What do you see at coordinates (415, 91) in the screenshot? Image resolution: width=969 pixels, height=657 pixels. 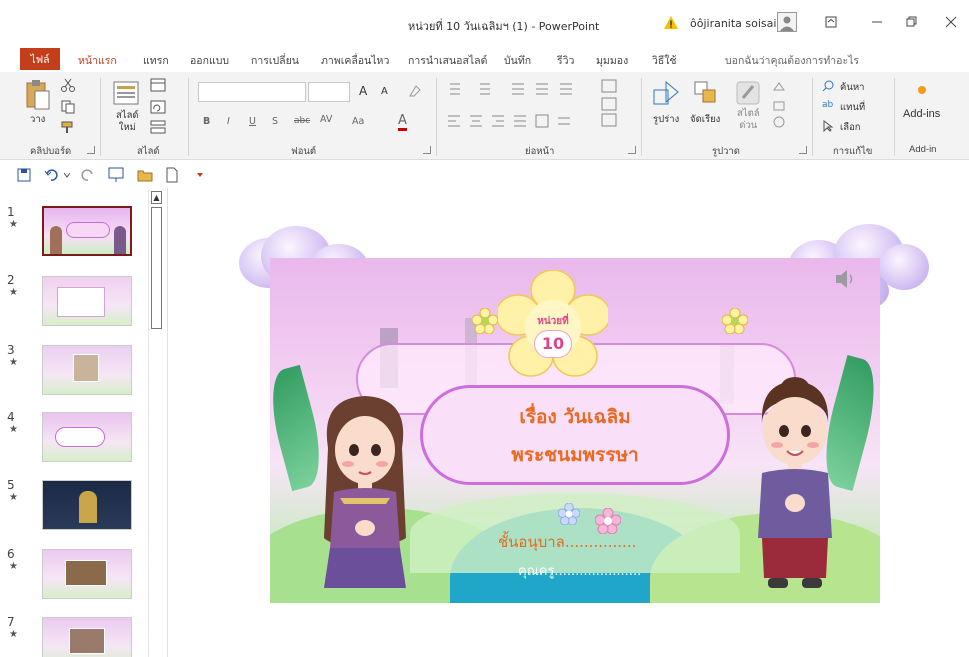 I see `clear-formatting-icon` at bounding box center [415, 91].